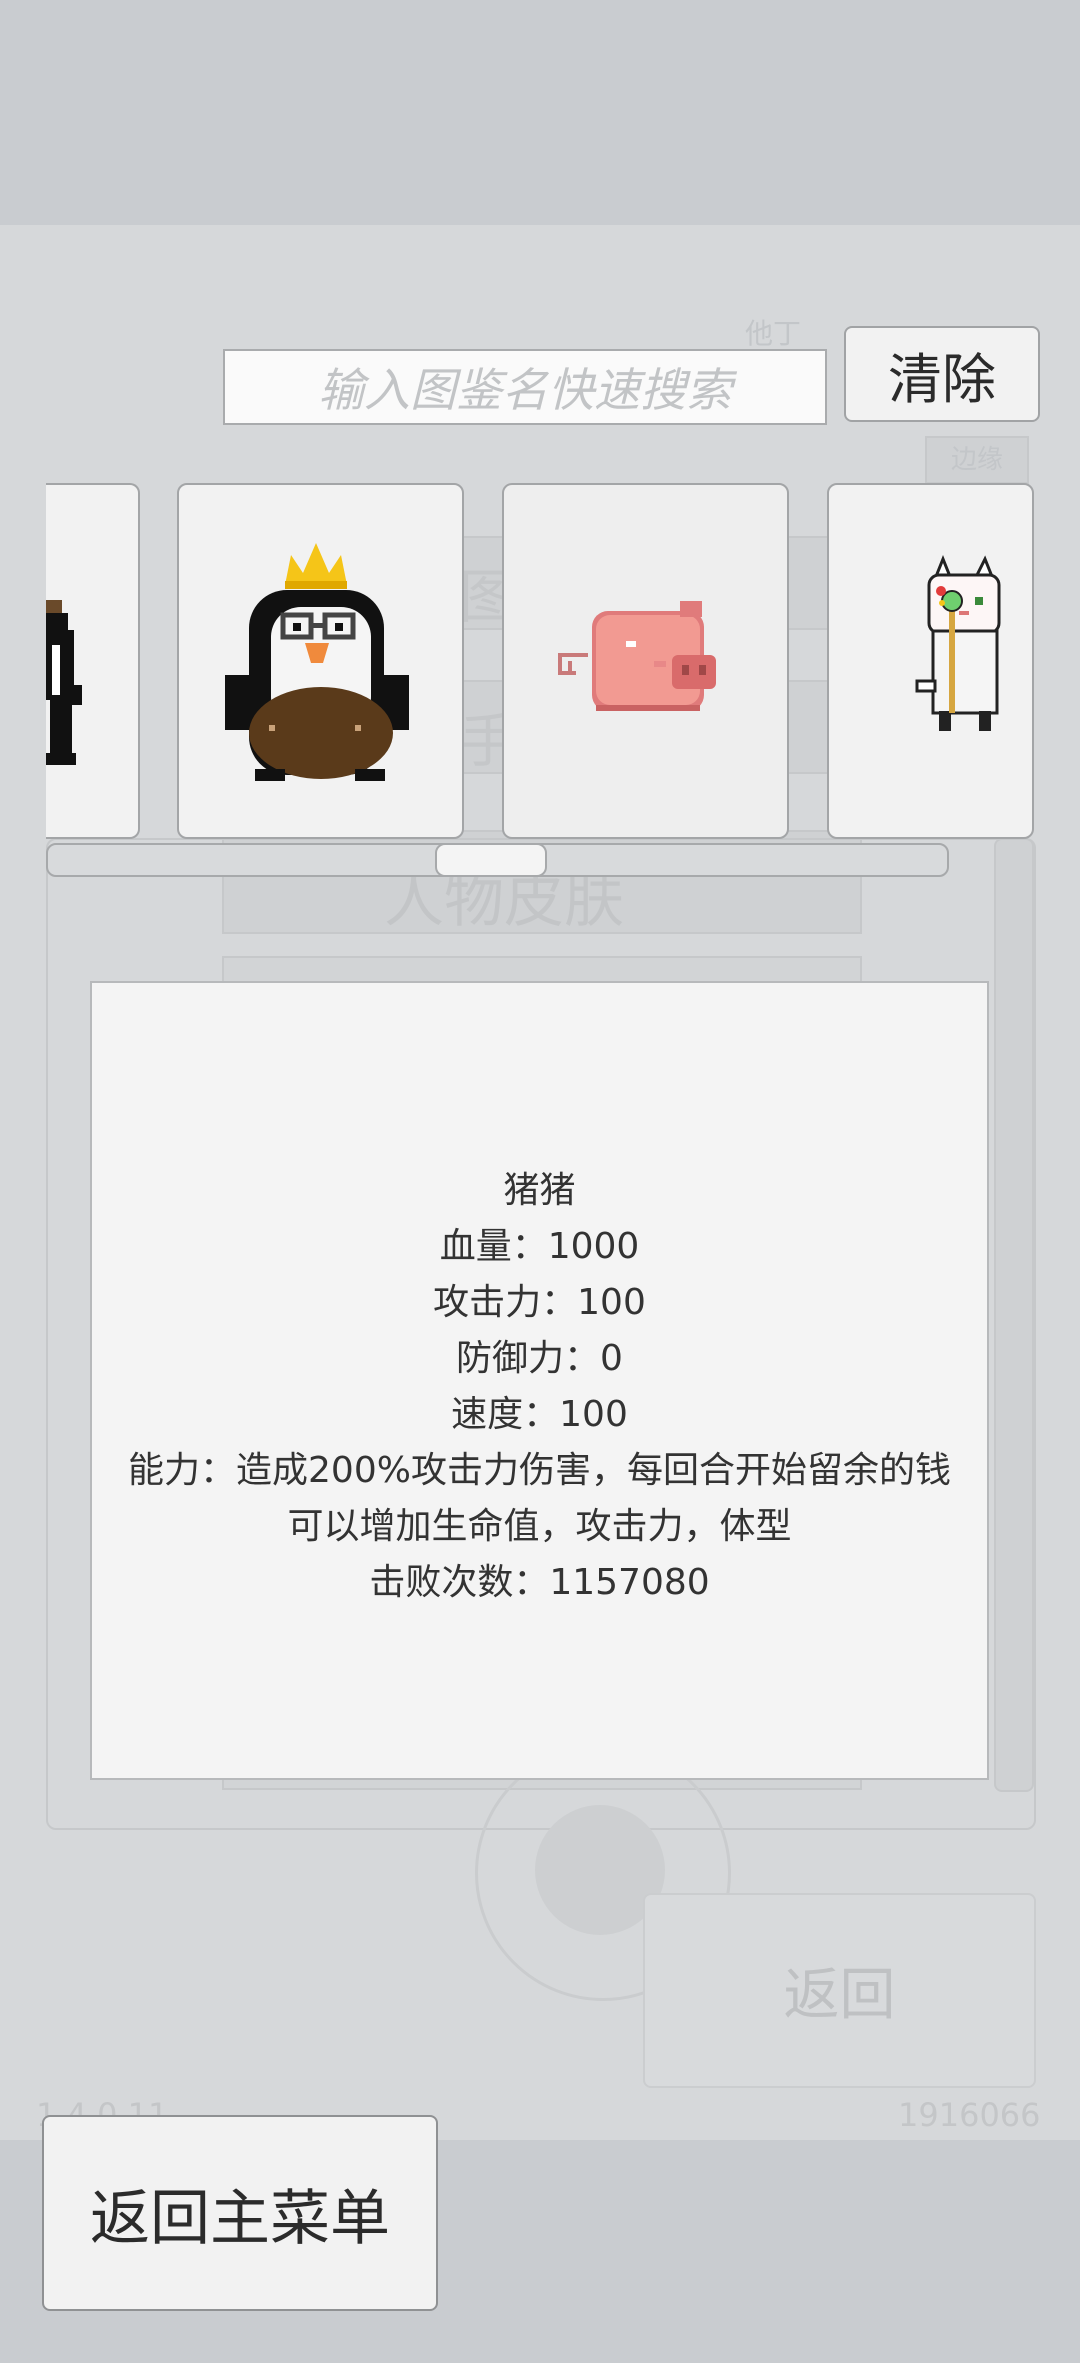 This screenshot has height=2363, width=1080. What do you see at coordinates (525, 390) in the screenshot?
I see `search-placeholder: 输入图鉴名快速搜索` at bounding box center [525, 390].